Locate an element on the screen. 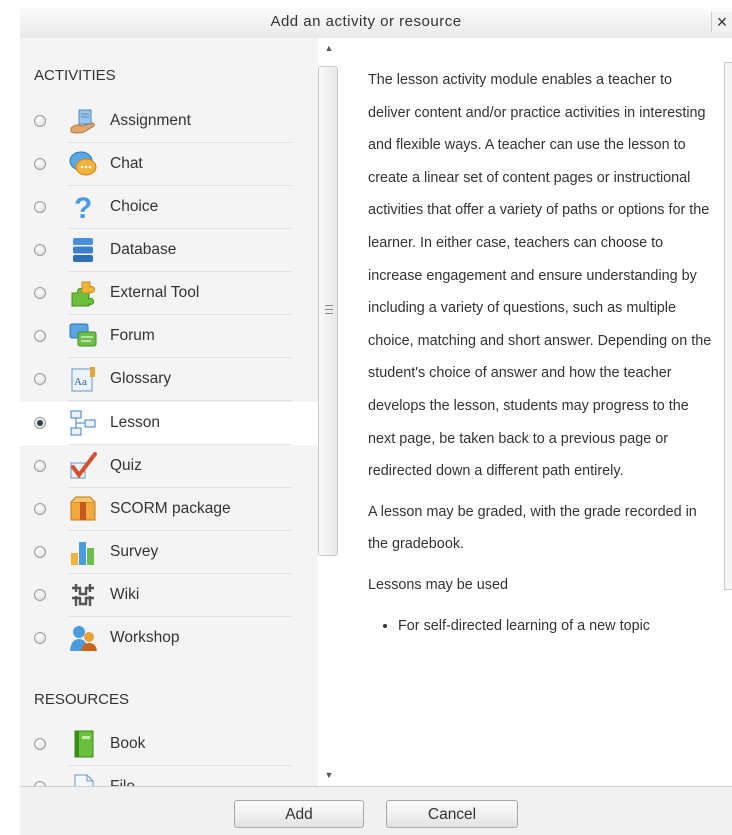 Image resolution: width=732 pixels, height=835 pixels. description-paragraph: Lessons may be used is located at coordinates (438, 584).